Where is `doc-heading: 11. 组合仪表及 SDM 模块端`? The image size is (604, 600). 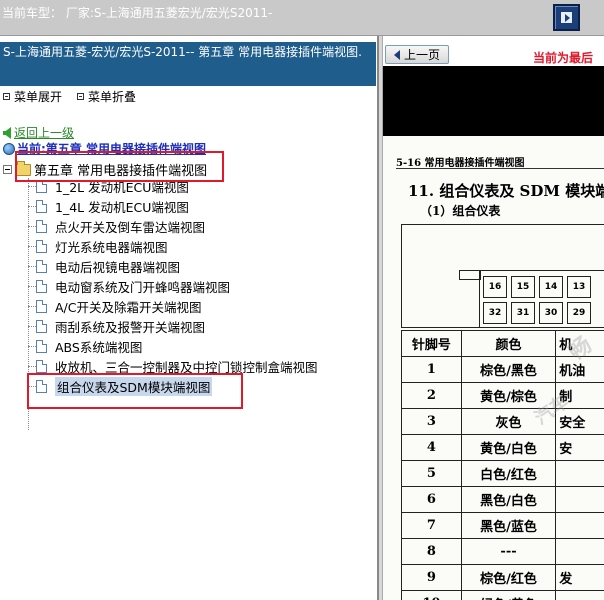
doc-heading: 11. 组合仪表及 SDM 模块端 is located at coordinates (506, 191).